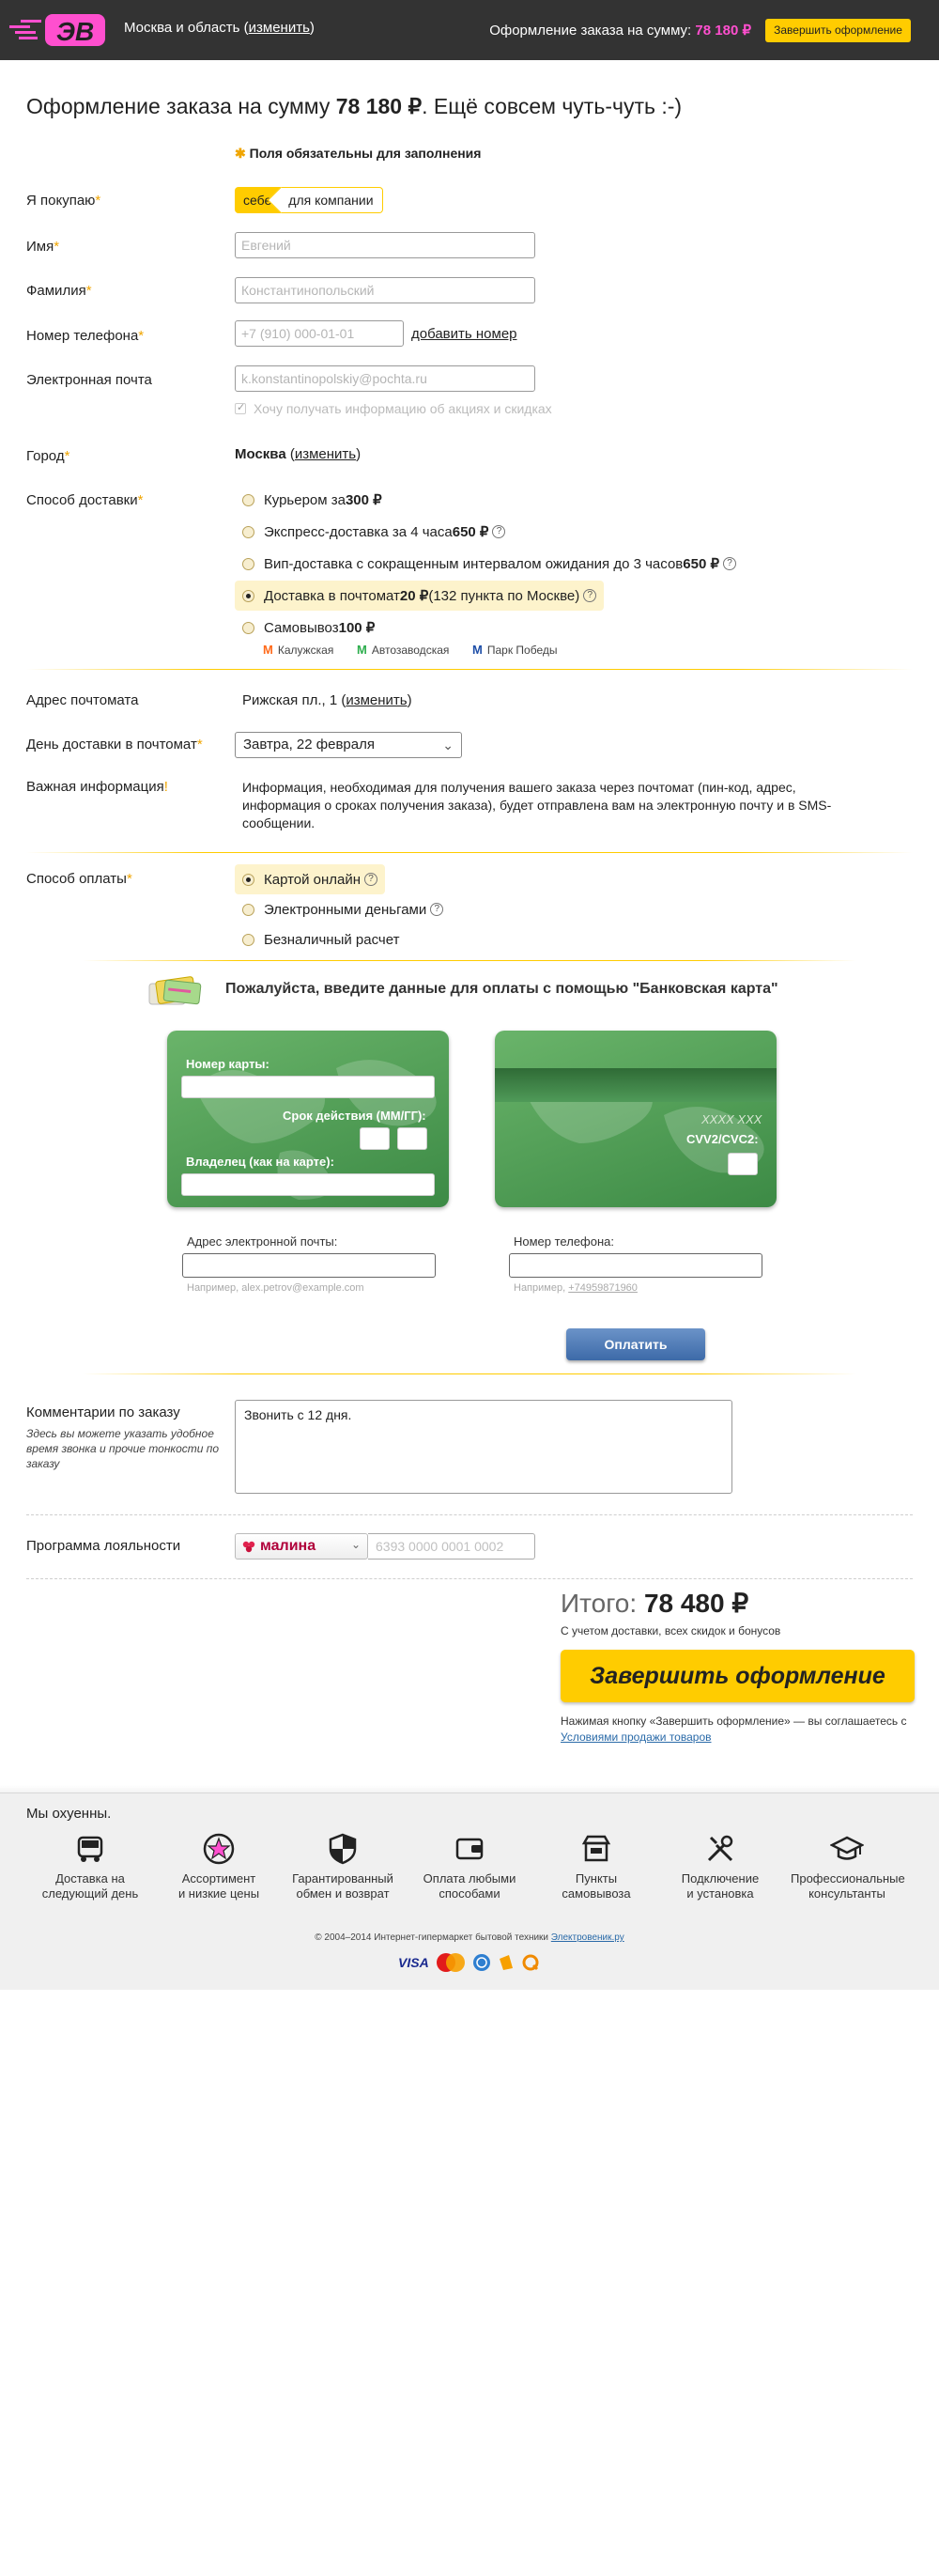 The image size is (939, 2576). I want to click on graduation-cap-icon, so click(847, 1848).